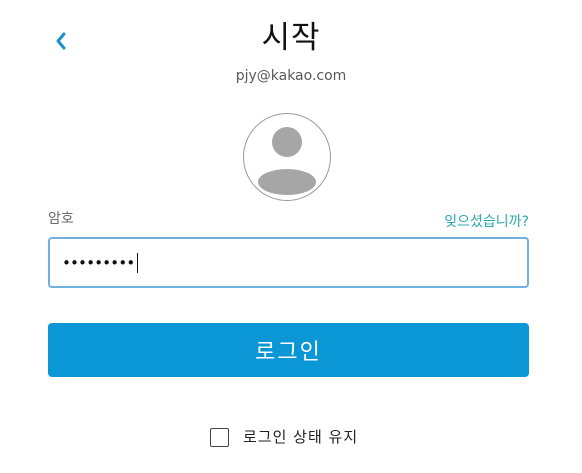 This screenshot has width=582, height=473. I want to click on keep-signed-in-row: 로그인 상태 유지, so click(284, 437).